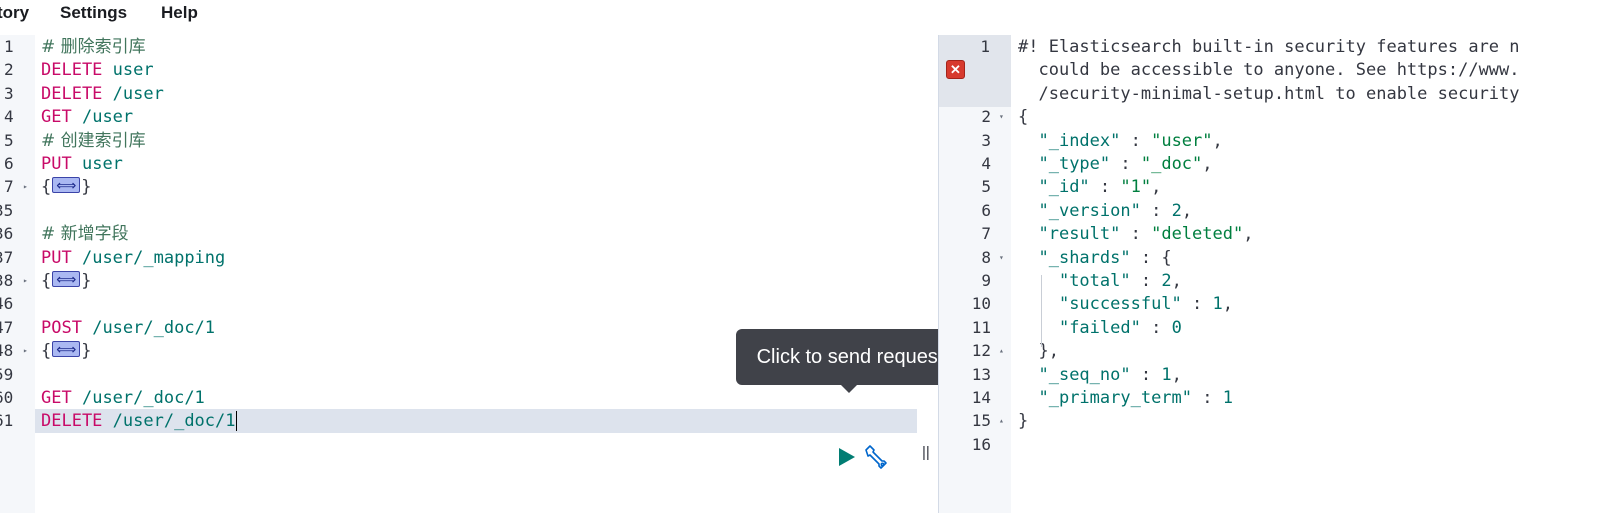  What do you see at coordinates (9, 187) in the screenshot?
I see `line-number: 7` at bounding box center [9, 187].